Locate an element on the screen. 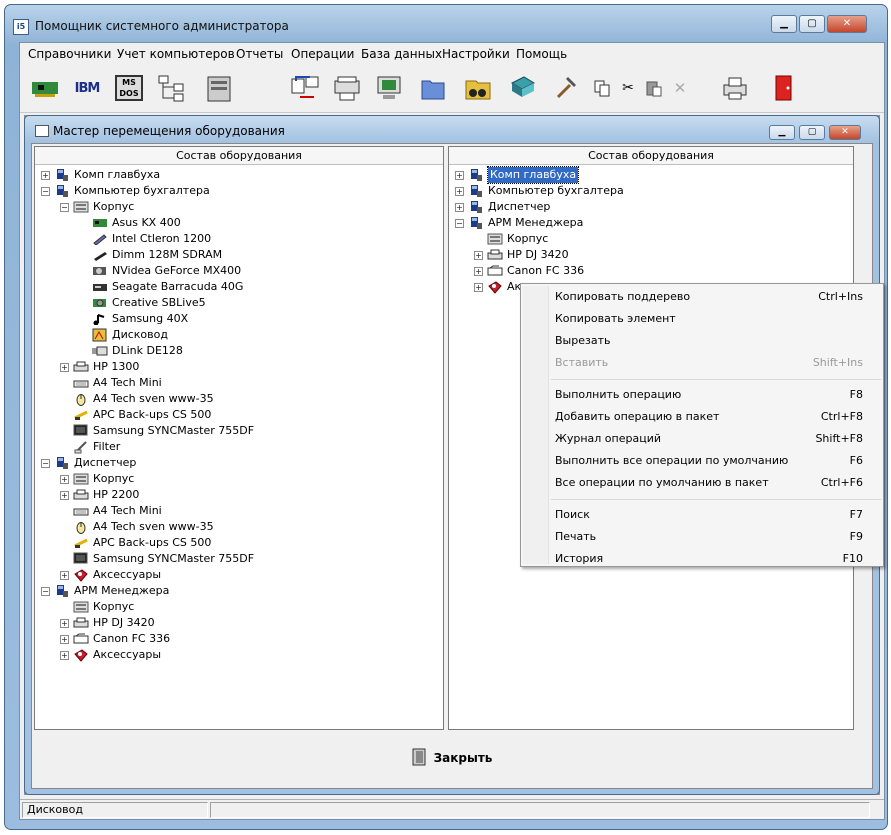 Image resolution: width=891 pixels, height=835 pixels. left-tree-item: − Диспетчер is located at coordinates (88, 463).